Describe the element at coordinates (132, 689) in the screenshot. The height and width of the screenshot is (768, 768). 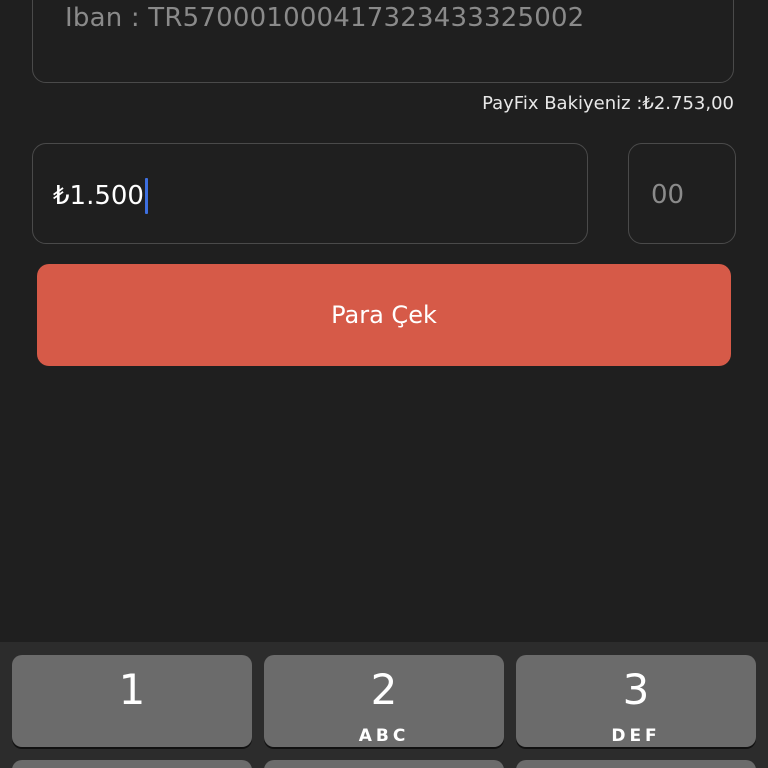
I see `key-number: 1` at that location.